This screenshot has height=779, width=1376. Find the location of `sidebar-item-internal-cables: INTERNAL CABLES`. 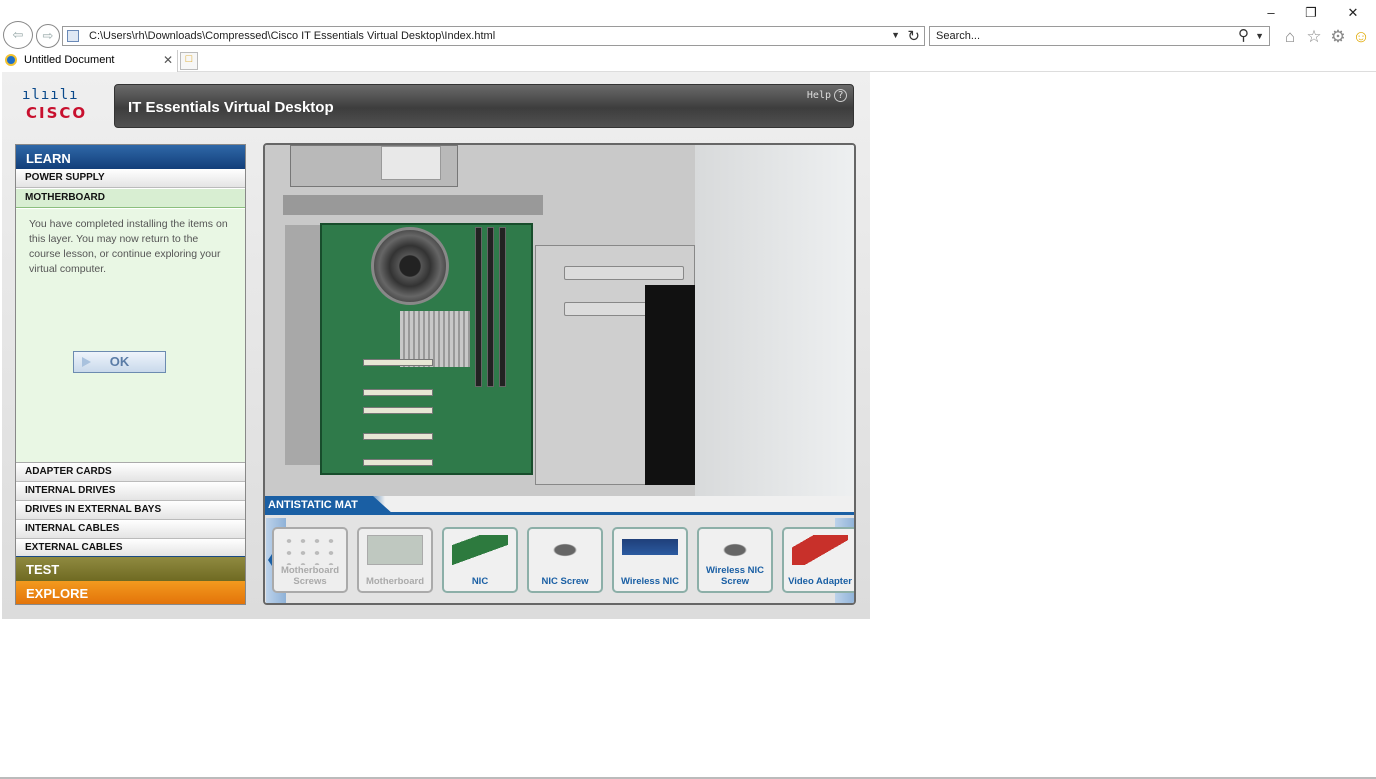

sidebar-item-internal-cables: INTERNAL CABLES is located at coordinates (130, 529).